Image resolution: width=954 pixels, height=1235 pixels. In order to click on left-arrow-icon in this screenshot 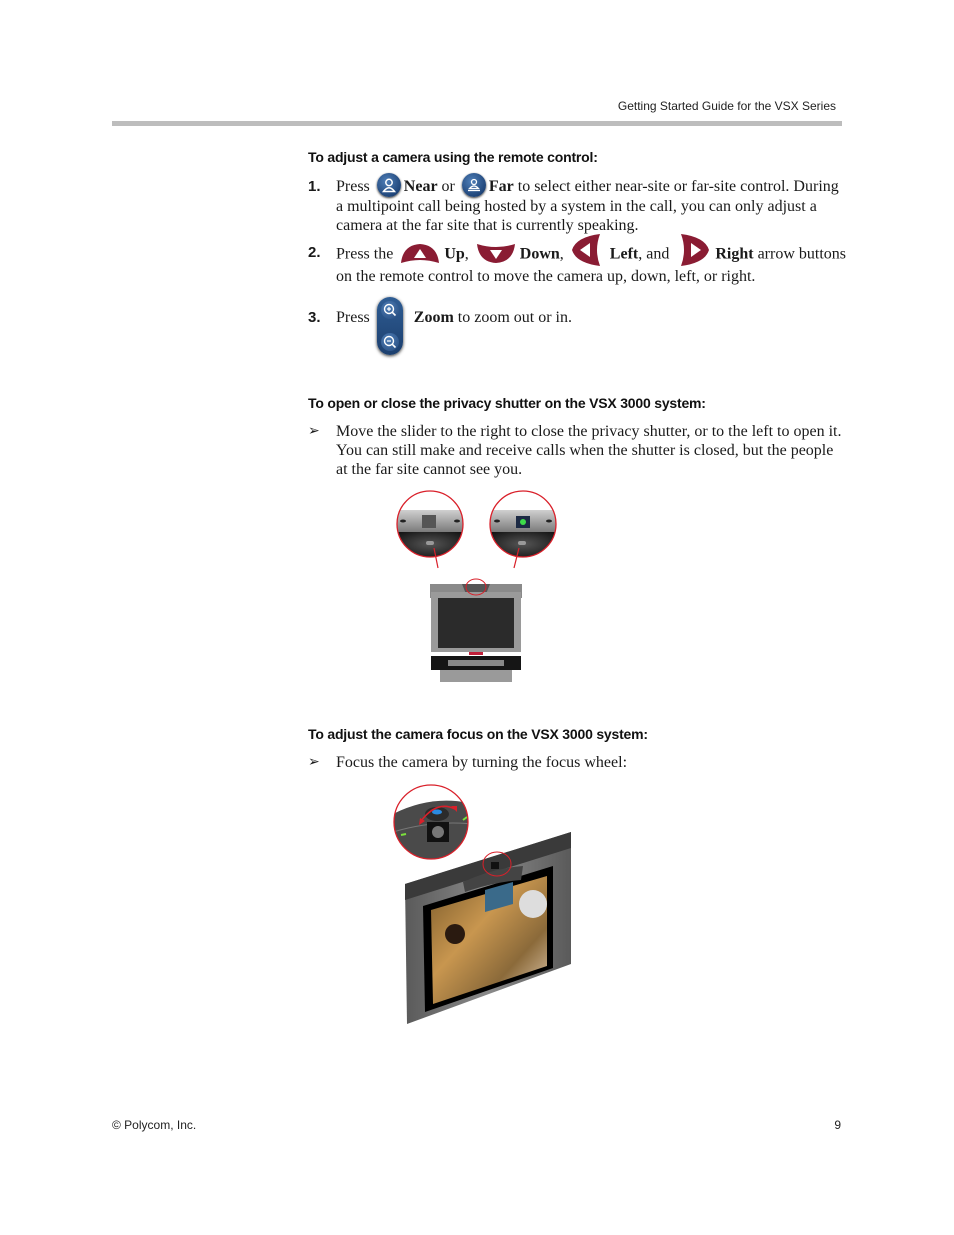, I will do `click(585, 250)`.